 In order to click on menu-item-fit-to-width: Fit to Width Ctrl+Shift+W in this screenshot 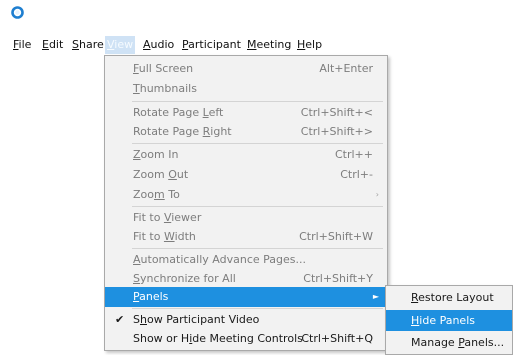, I will do `click(246, 237)`.